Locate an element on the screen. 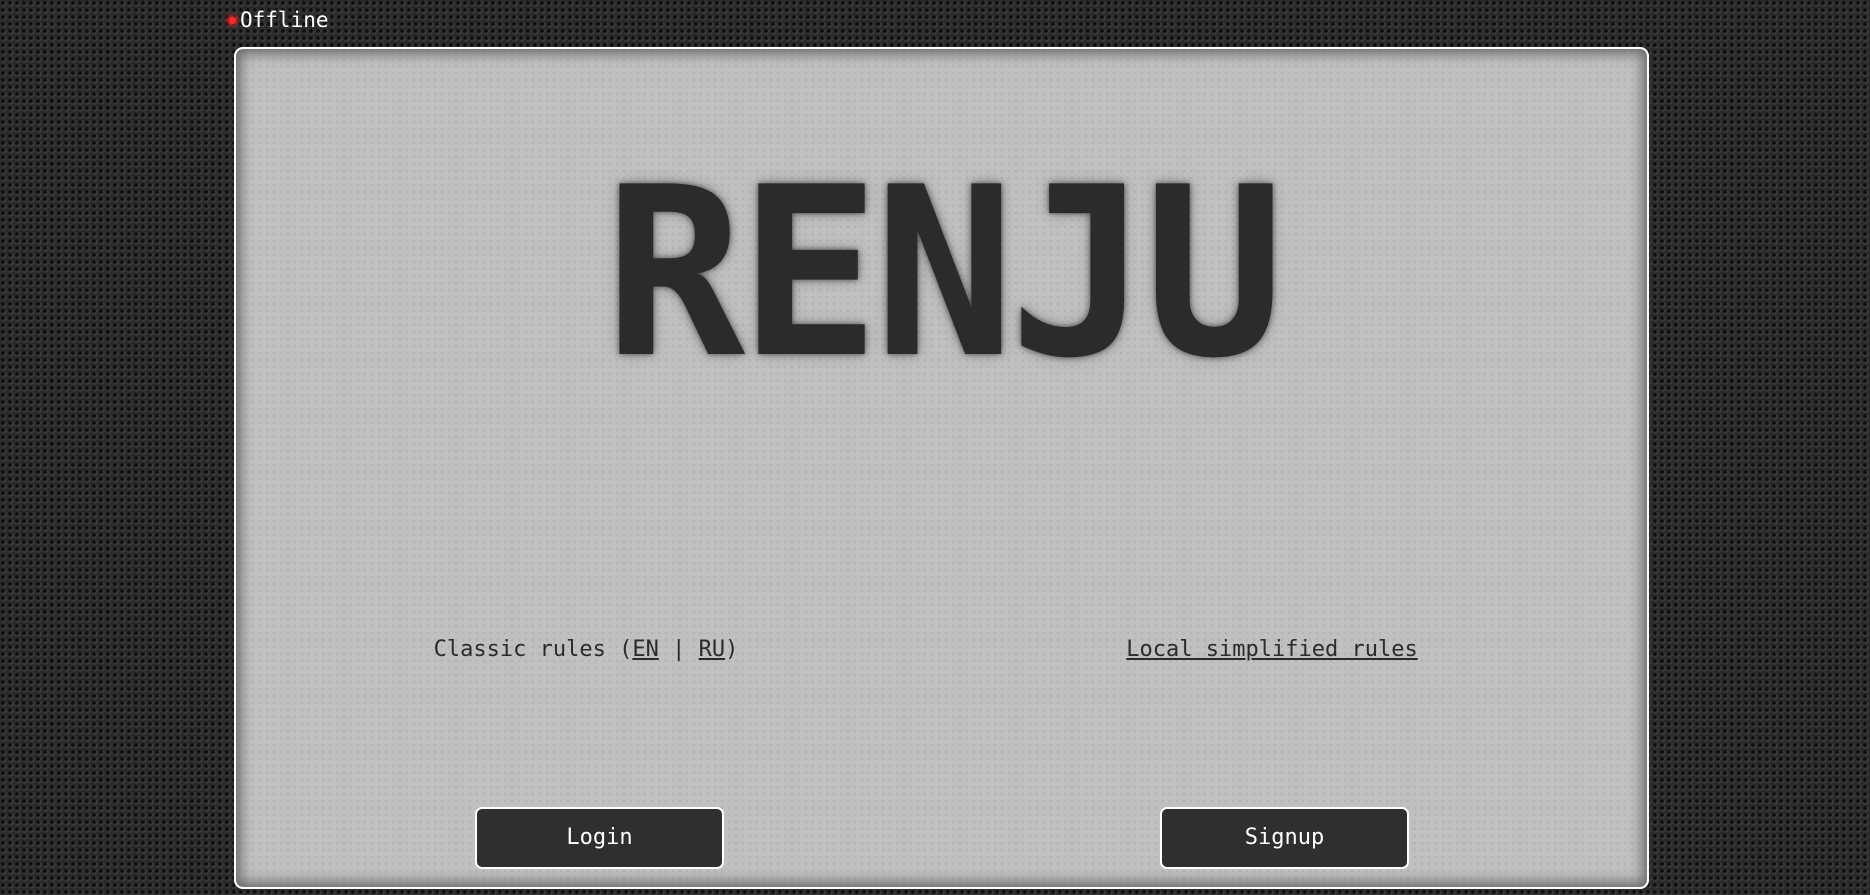  login-button: Login is located at coordinates (599, 838).